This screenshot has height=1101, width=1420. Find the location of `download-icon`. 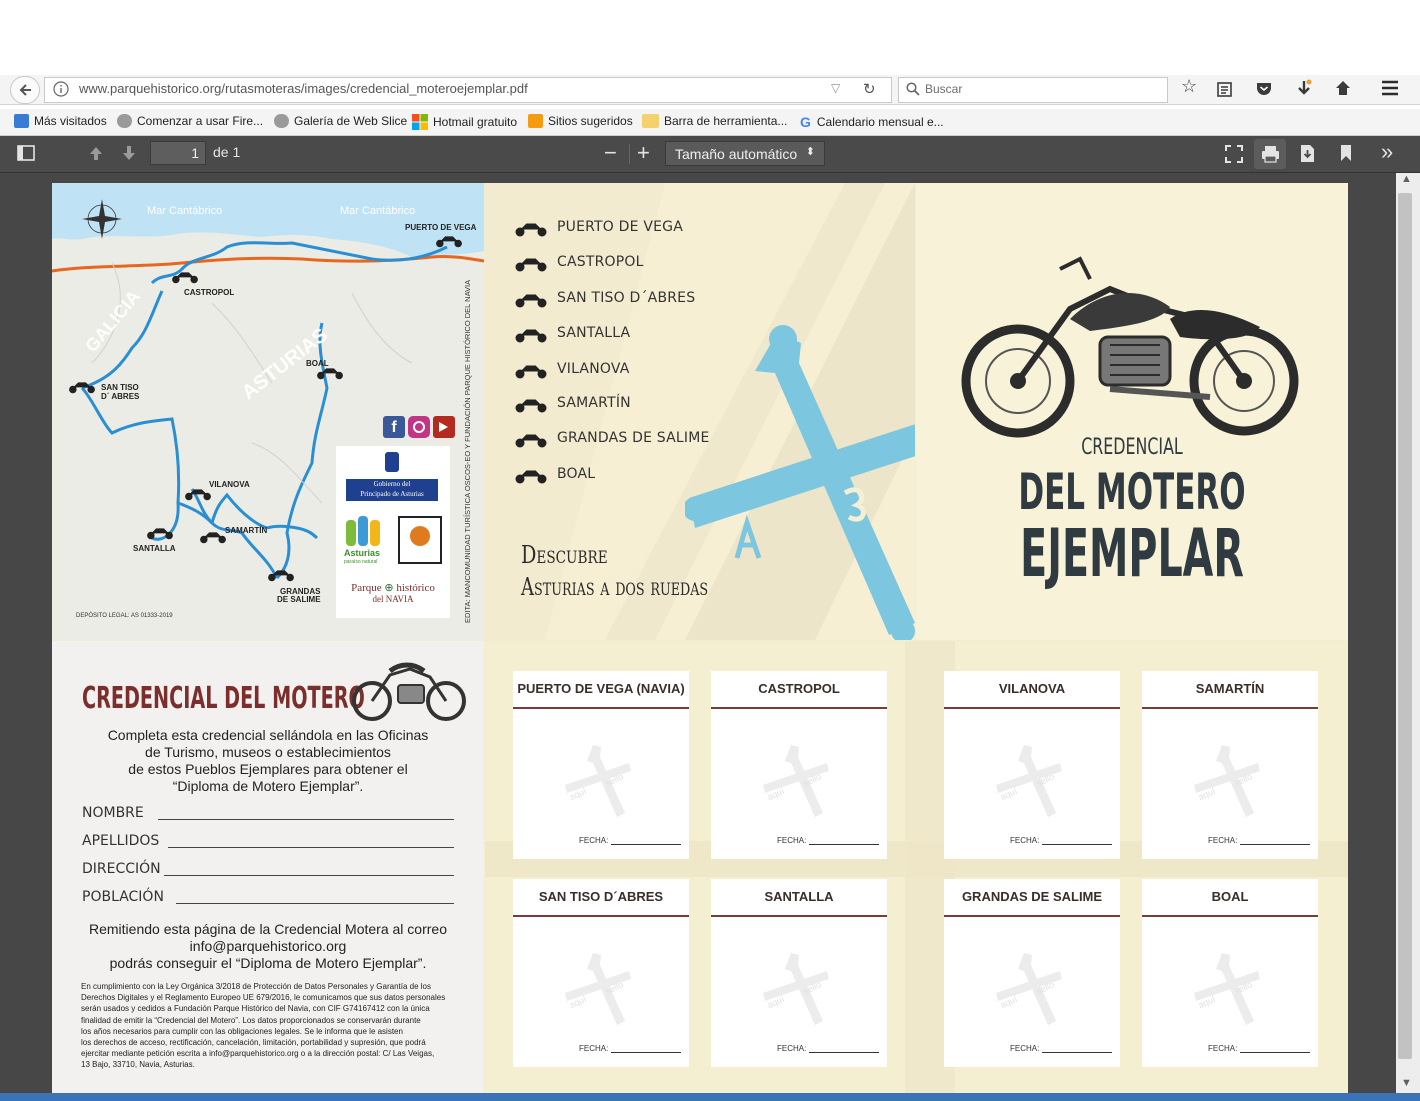

download-icon is located at coordinates (1304, 89).